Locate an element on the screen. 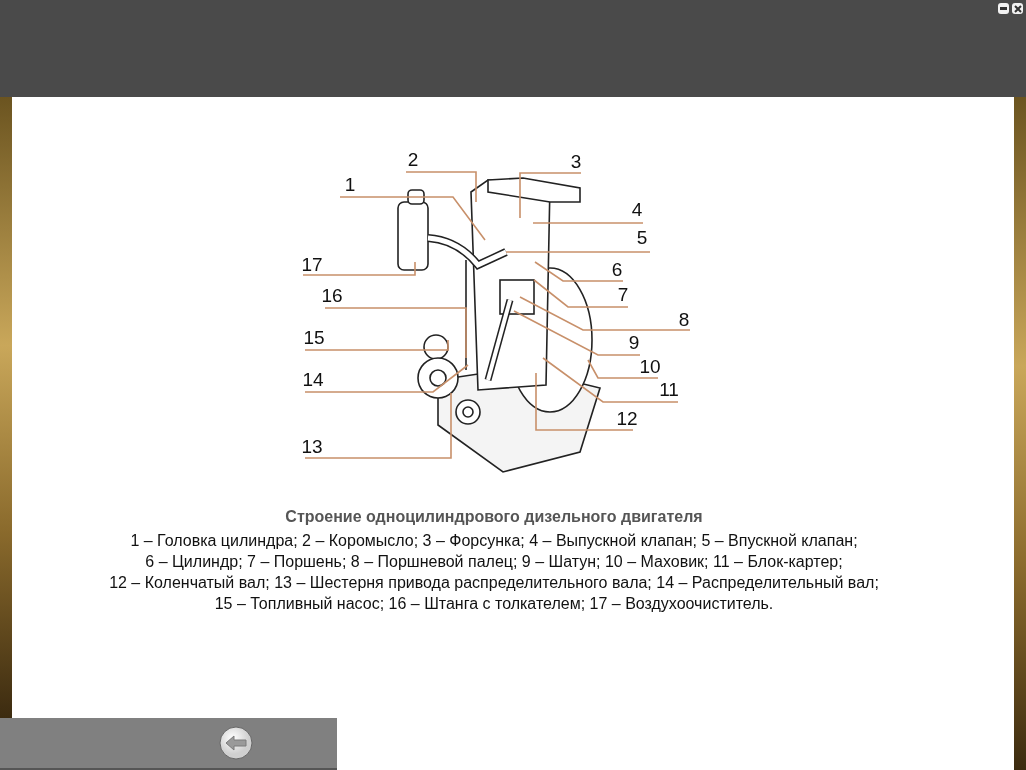  close-icon is located at coordinates (1017, 8).